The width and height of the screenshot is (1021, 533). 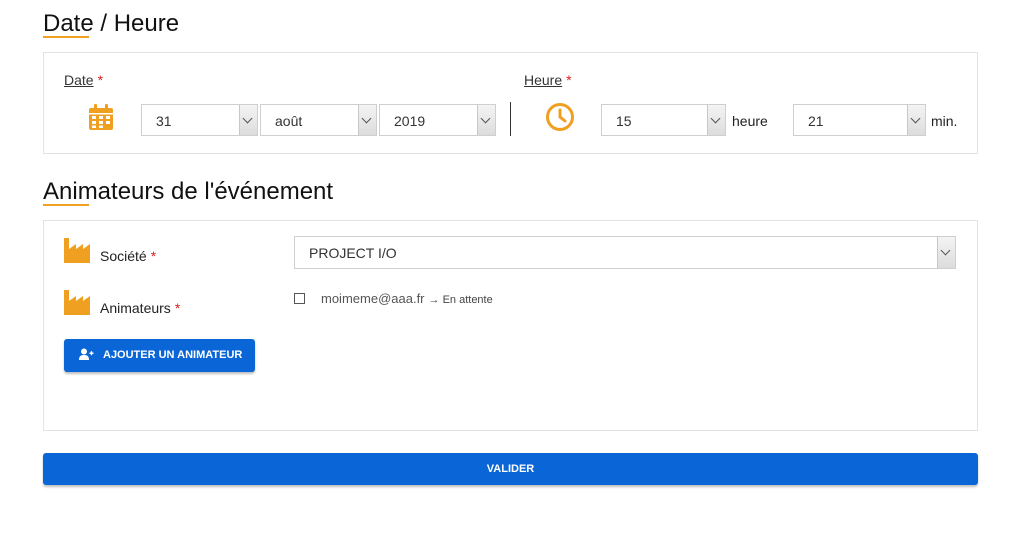 I want to click on add-animator-label: AJOUTER UN ANIMATEUR, so click(x=173, y=355).